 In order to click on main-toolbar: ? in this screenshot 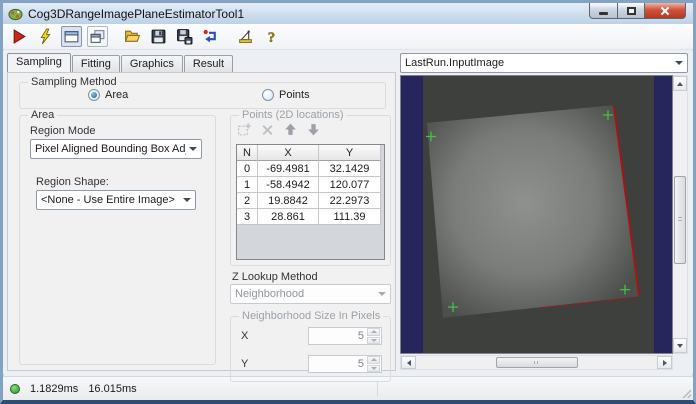, I will do `click(348, 37)`.